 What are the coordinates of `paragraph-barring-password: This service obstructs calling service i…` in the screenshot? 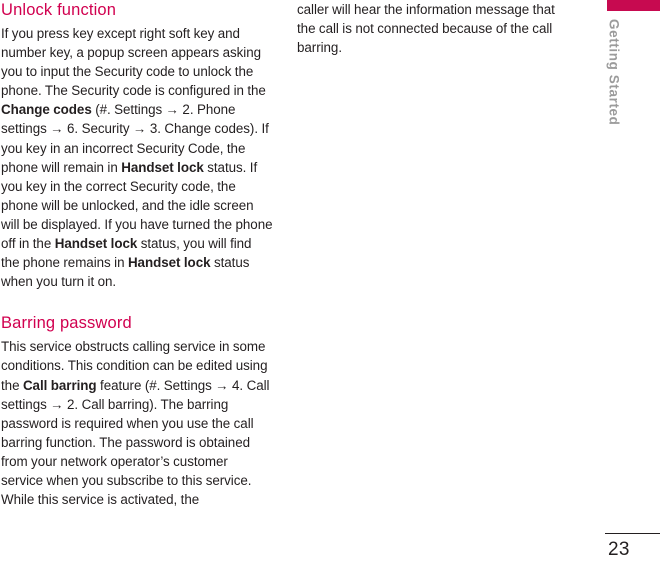 It's located at (135, 423).